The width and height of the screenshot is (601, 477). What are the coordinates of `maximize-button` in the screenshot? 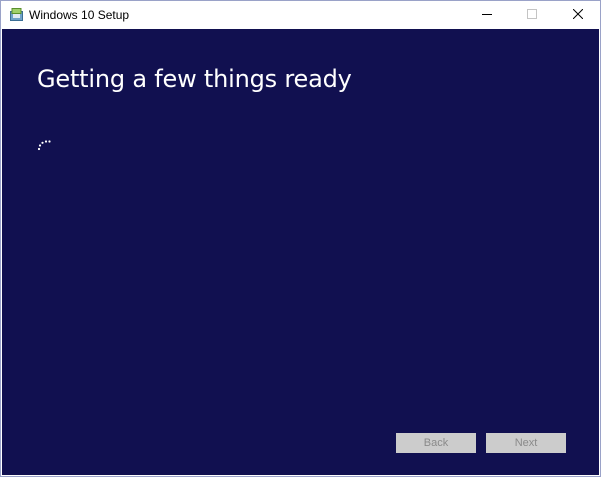 It's located at (531, 15).